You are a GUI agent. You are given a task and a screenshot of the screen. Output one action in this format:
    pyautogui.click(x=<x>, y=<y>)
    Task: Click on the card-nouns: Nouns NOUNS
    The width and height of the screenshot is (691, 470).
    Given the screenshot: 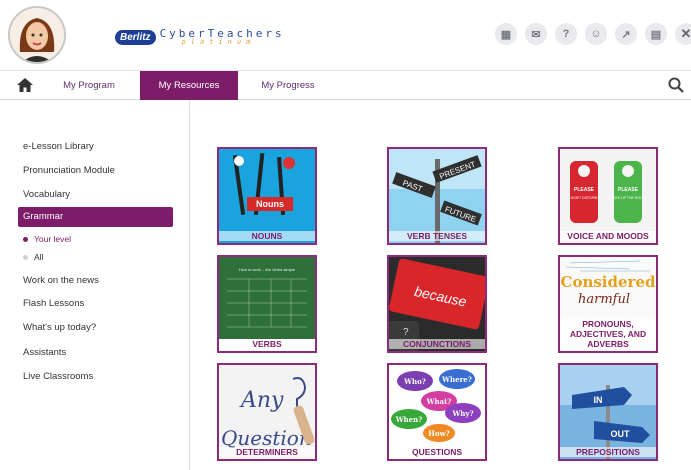 What is the action you would take?
    pyautogui.click(x=267, y=196)
    